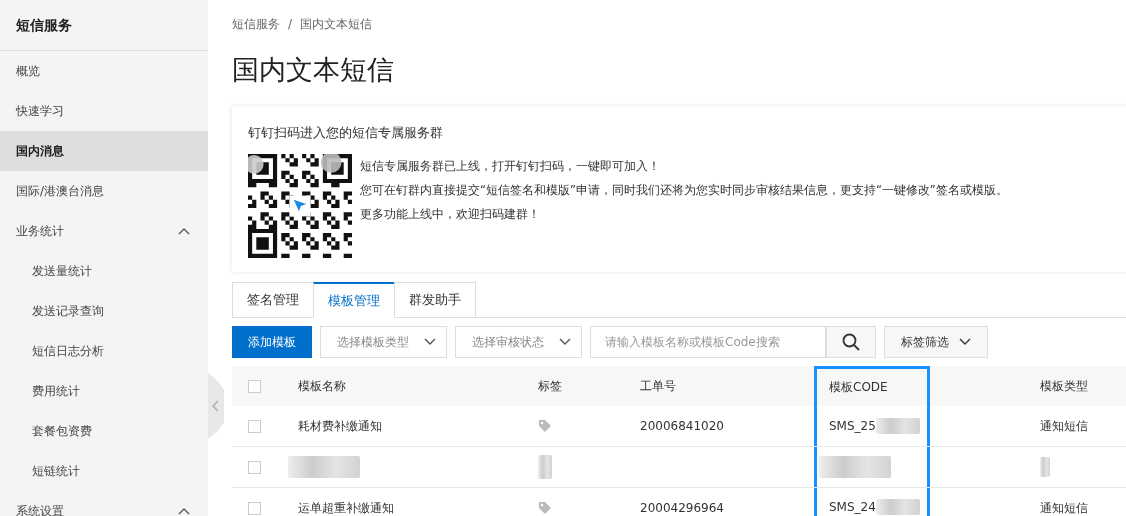 This screenshot has height=516, width=1126. I want to click on sidebar-subitem: 短链统计, so click(104, 471).